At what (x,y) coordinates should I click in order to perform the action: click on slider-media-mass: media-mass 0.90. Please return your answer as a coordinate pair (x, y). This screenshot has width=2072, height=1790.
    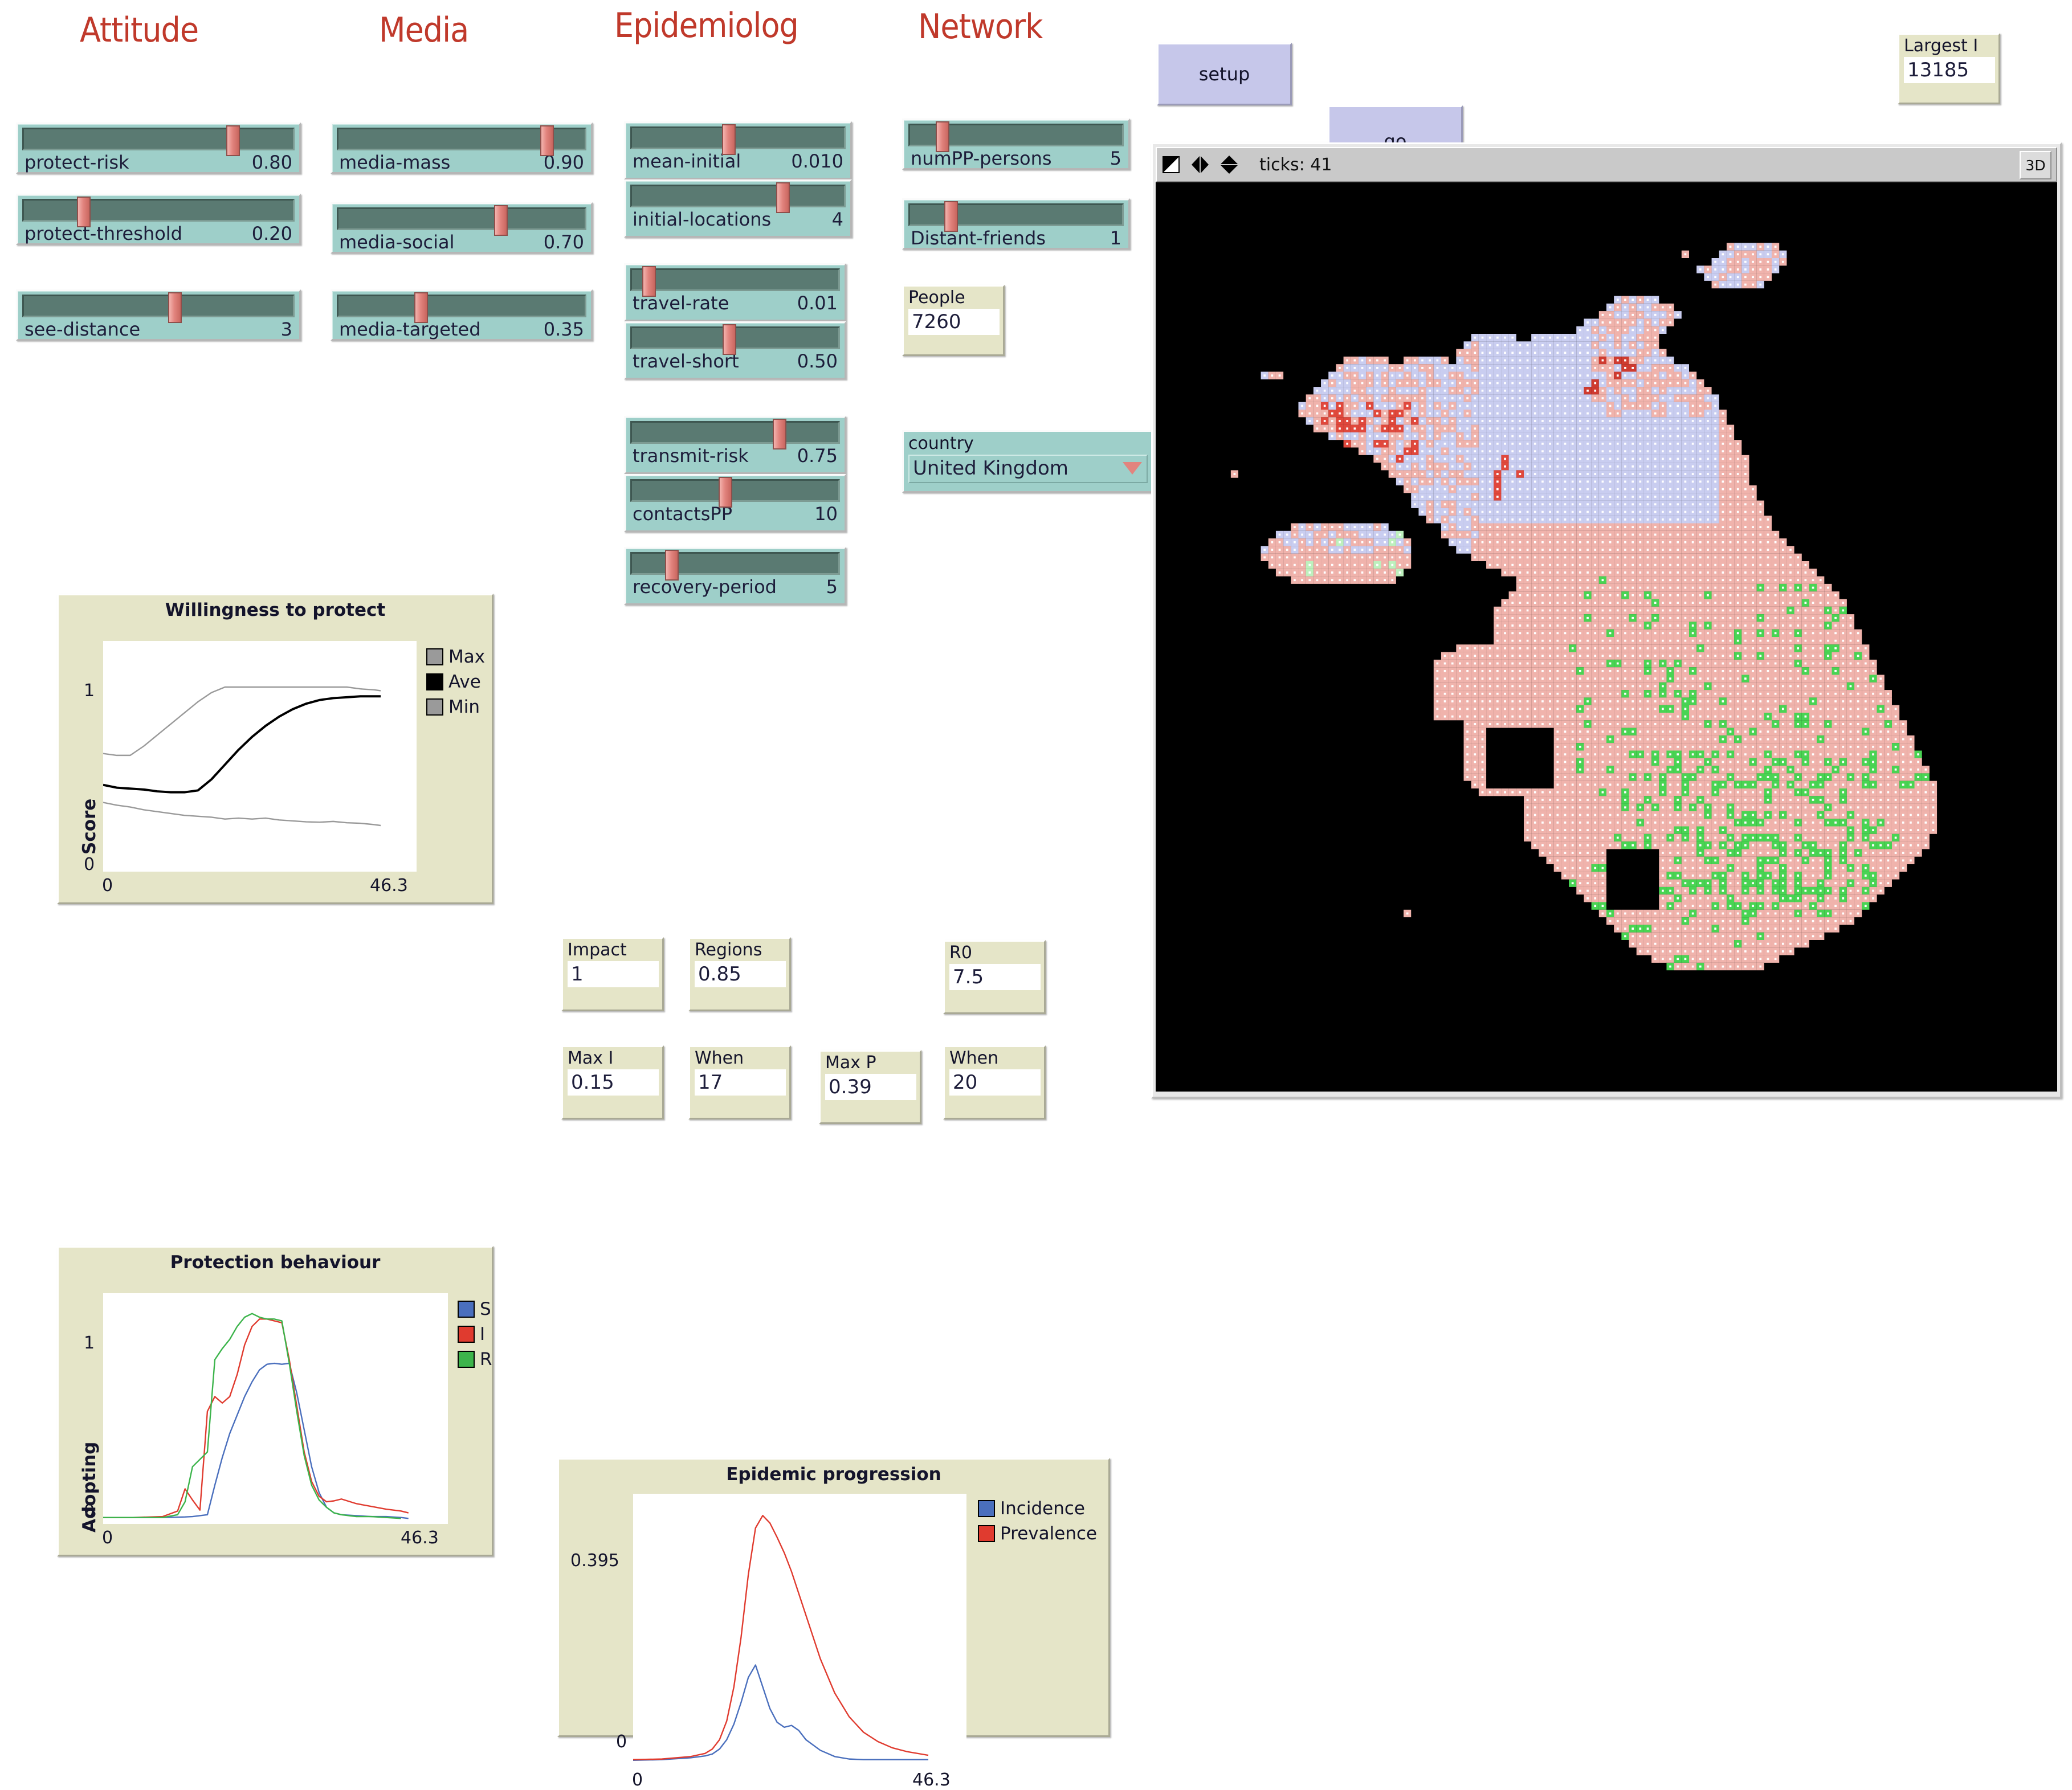
    Looking at the image, I should click on (462, 148).